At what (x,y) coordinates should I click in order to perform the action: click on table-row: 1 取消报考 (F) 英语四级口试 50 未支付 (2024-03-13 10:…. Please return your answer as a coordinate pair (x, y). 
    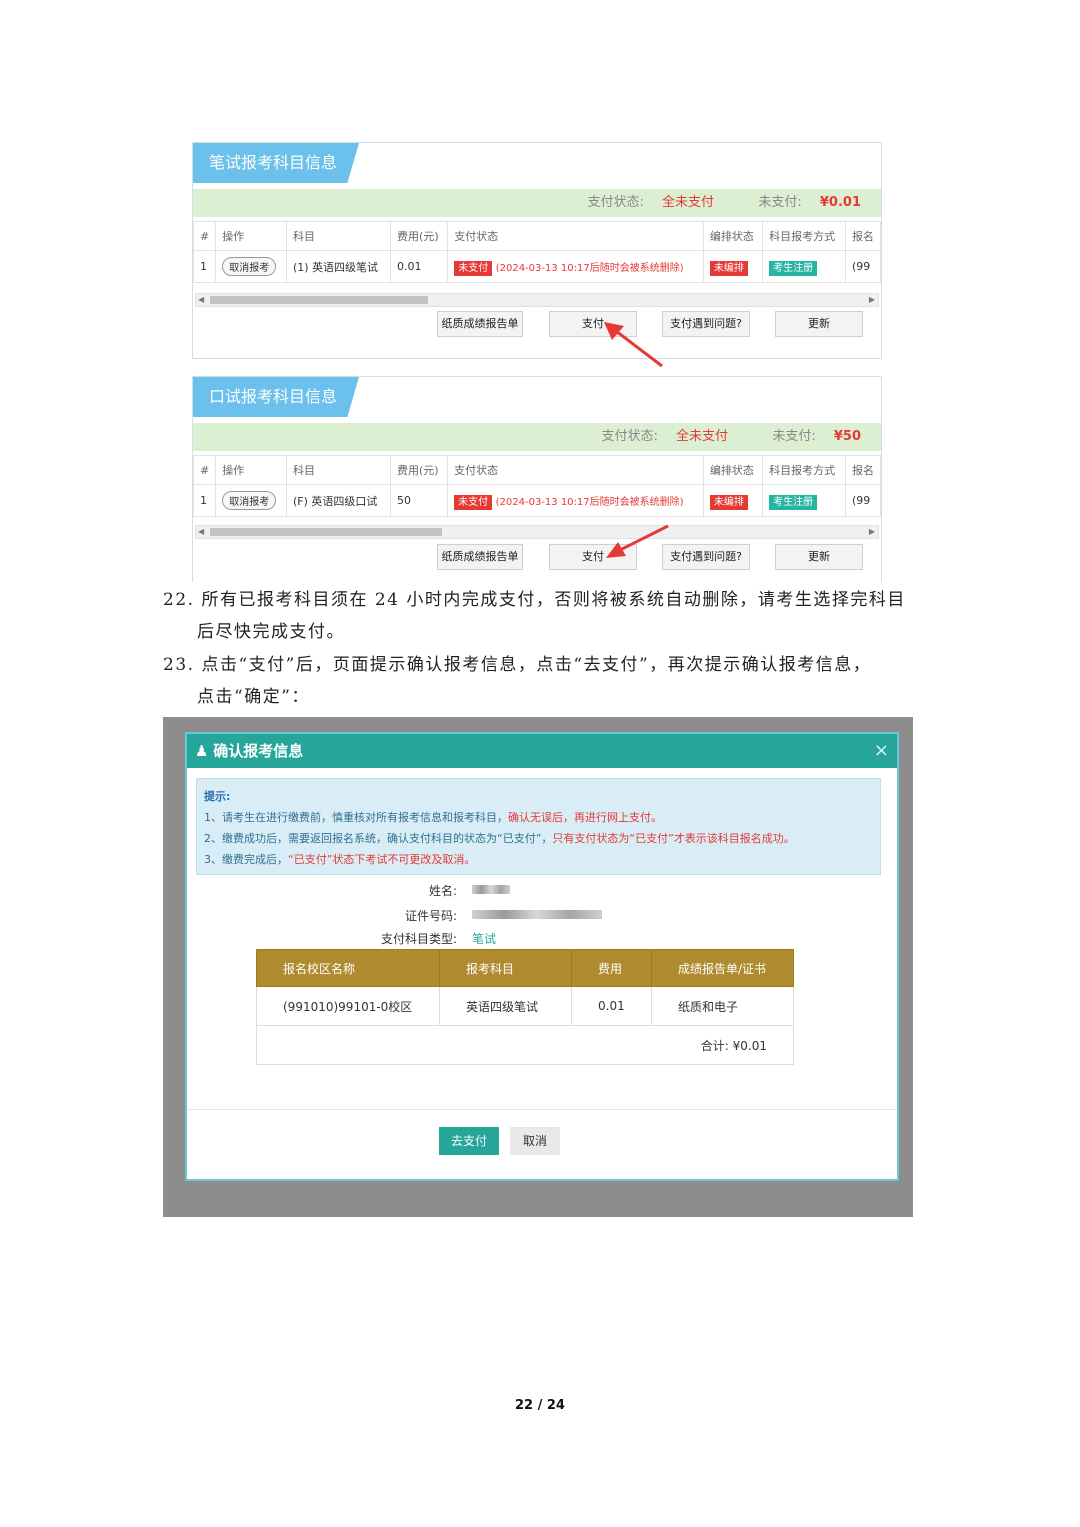
    Looking at the image, I should click on (537, 500).